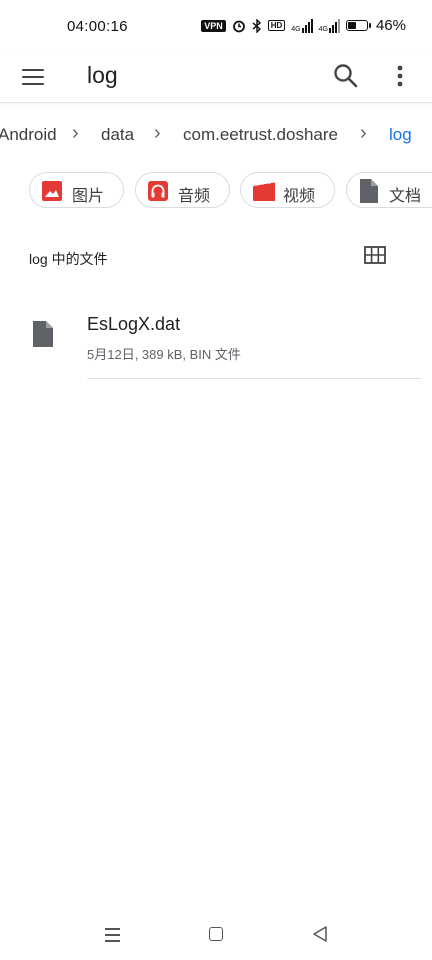  Describe the element at coordinates (358, 25) in the screenshot. I see `battery-icon` at that location.